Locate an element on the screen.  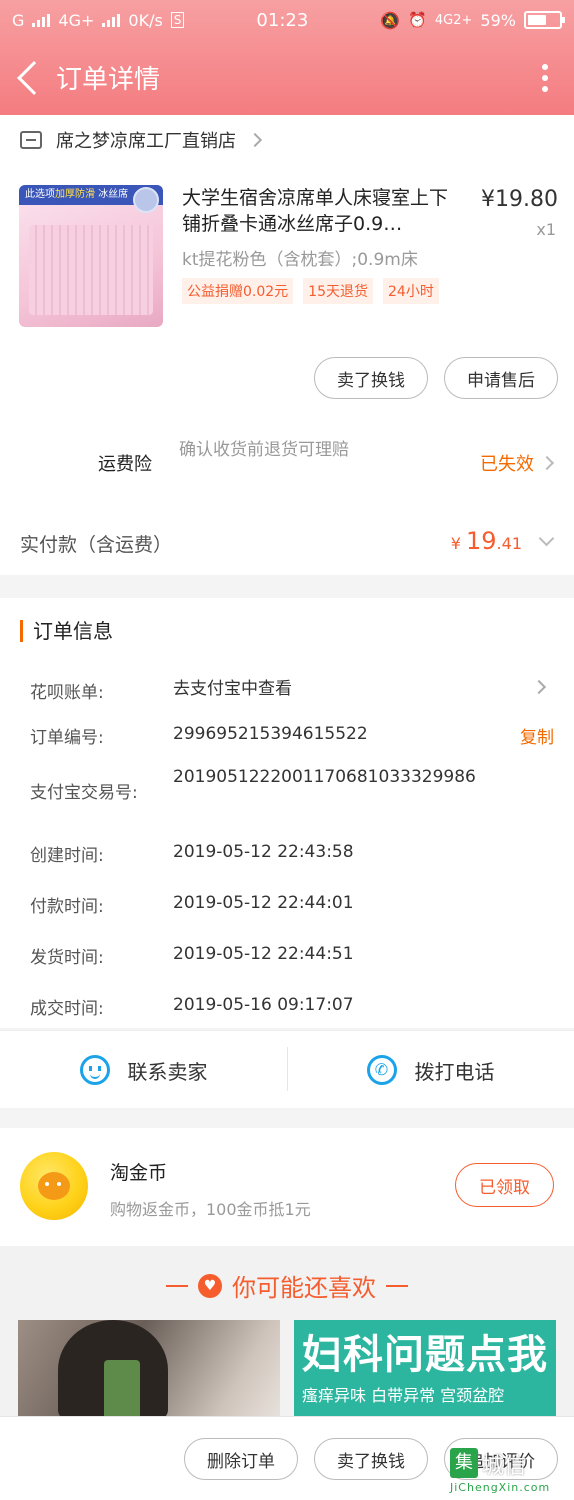
info-row-completed: 成交时间: 2019-05-16 09:17:07 is located at coordinates (290, 1006).